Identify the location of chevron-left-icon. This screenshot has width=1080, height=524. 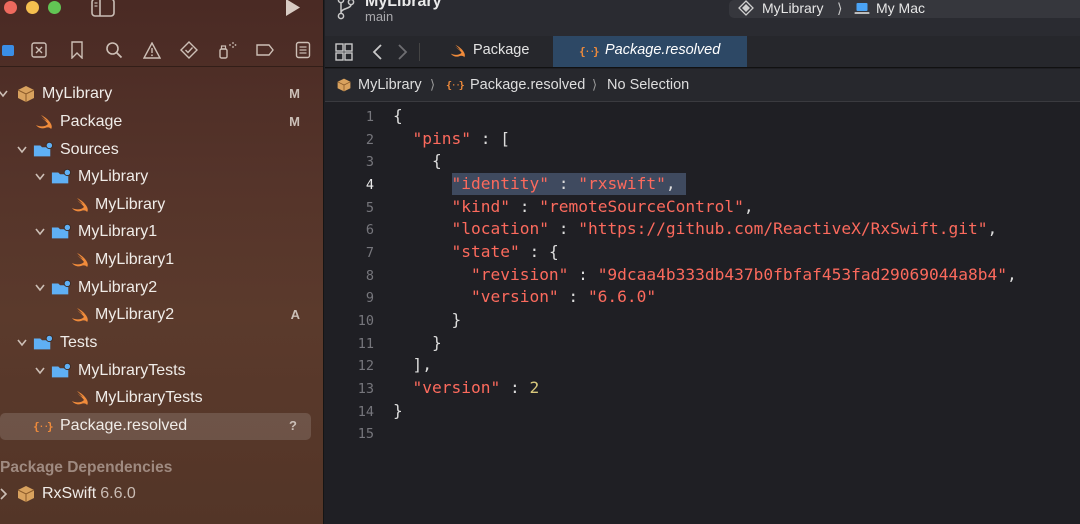
(377, 52).